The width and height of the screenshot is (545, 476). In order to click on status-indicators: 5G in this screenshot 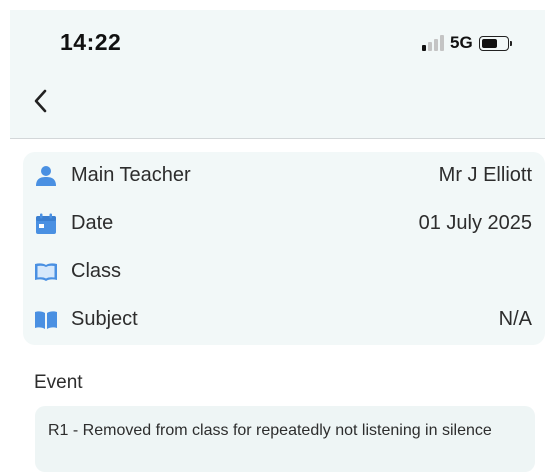, I will do `click(467, 43)`.